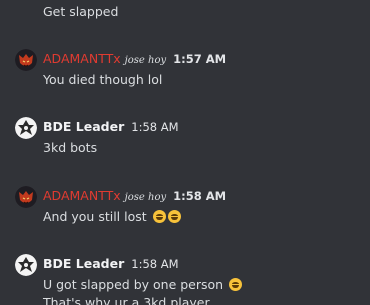 Image resolution: width=370 pixels, height=305 pixels. What do you see at coordinates (126, 300) in the screenshot?
I see `message-text-line2: That's why ur a 3kd player` at bounding box center [126, 300].